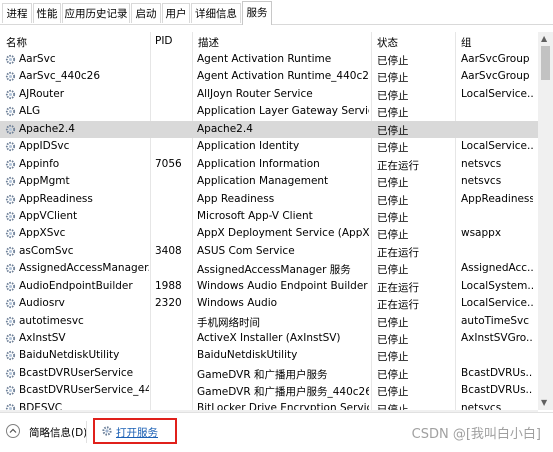 This screenshot has width=553, height=452. What do you see at coordinates (481, 233) in the screenshot?
I see `service-group: wsappx` at bounding box center [481, 233].